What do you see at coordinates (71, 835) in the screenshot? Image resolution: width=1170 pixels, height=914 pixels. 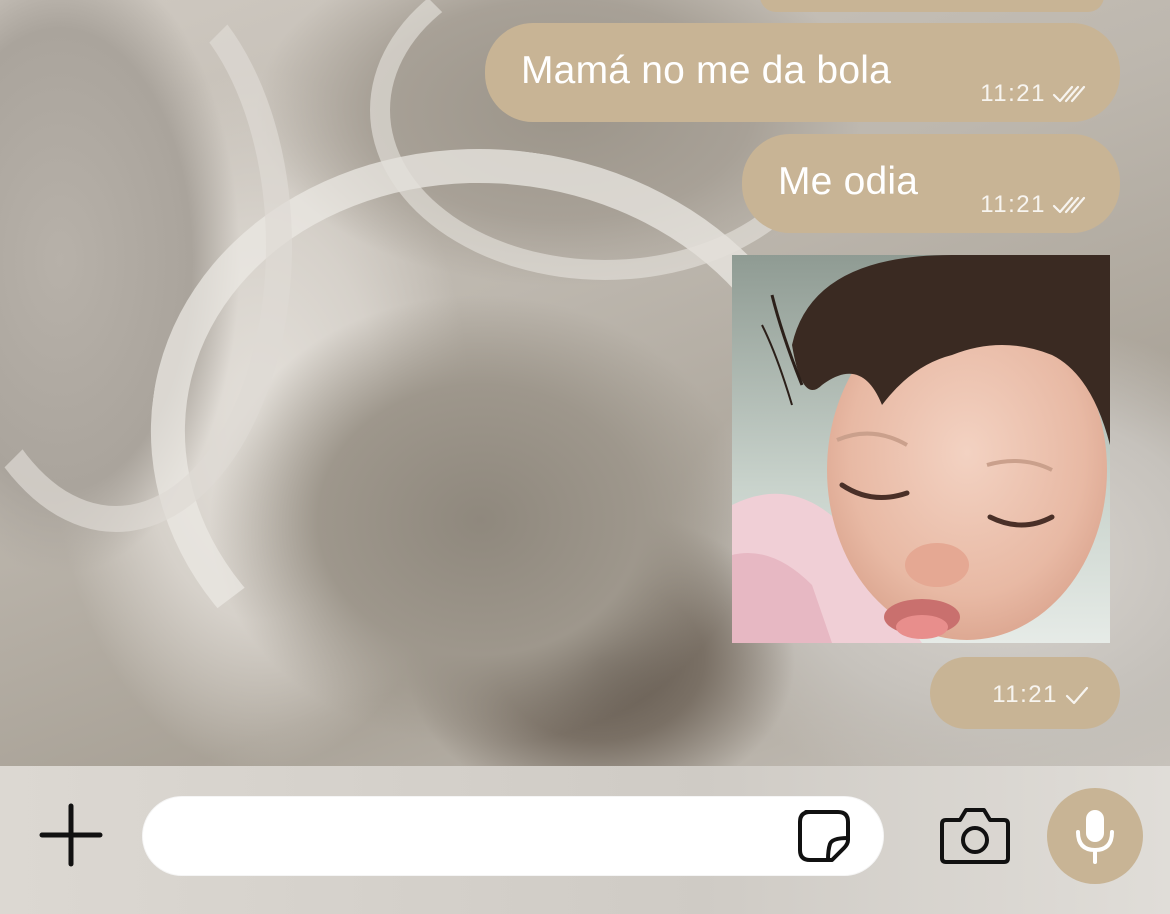 I see `attach-button` at bounding box center [71, 835].